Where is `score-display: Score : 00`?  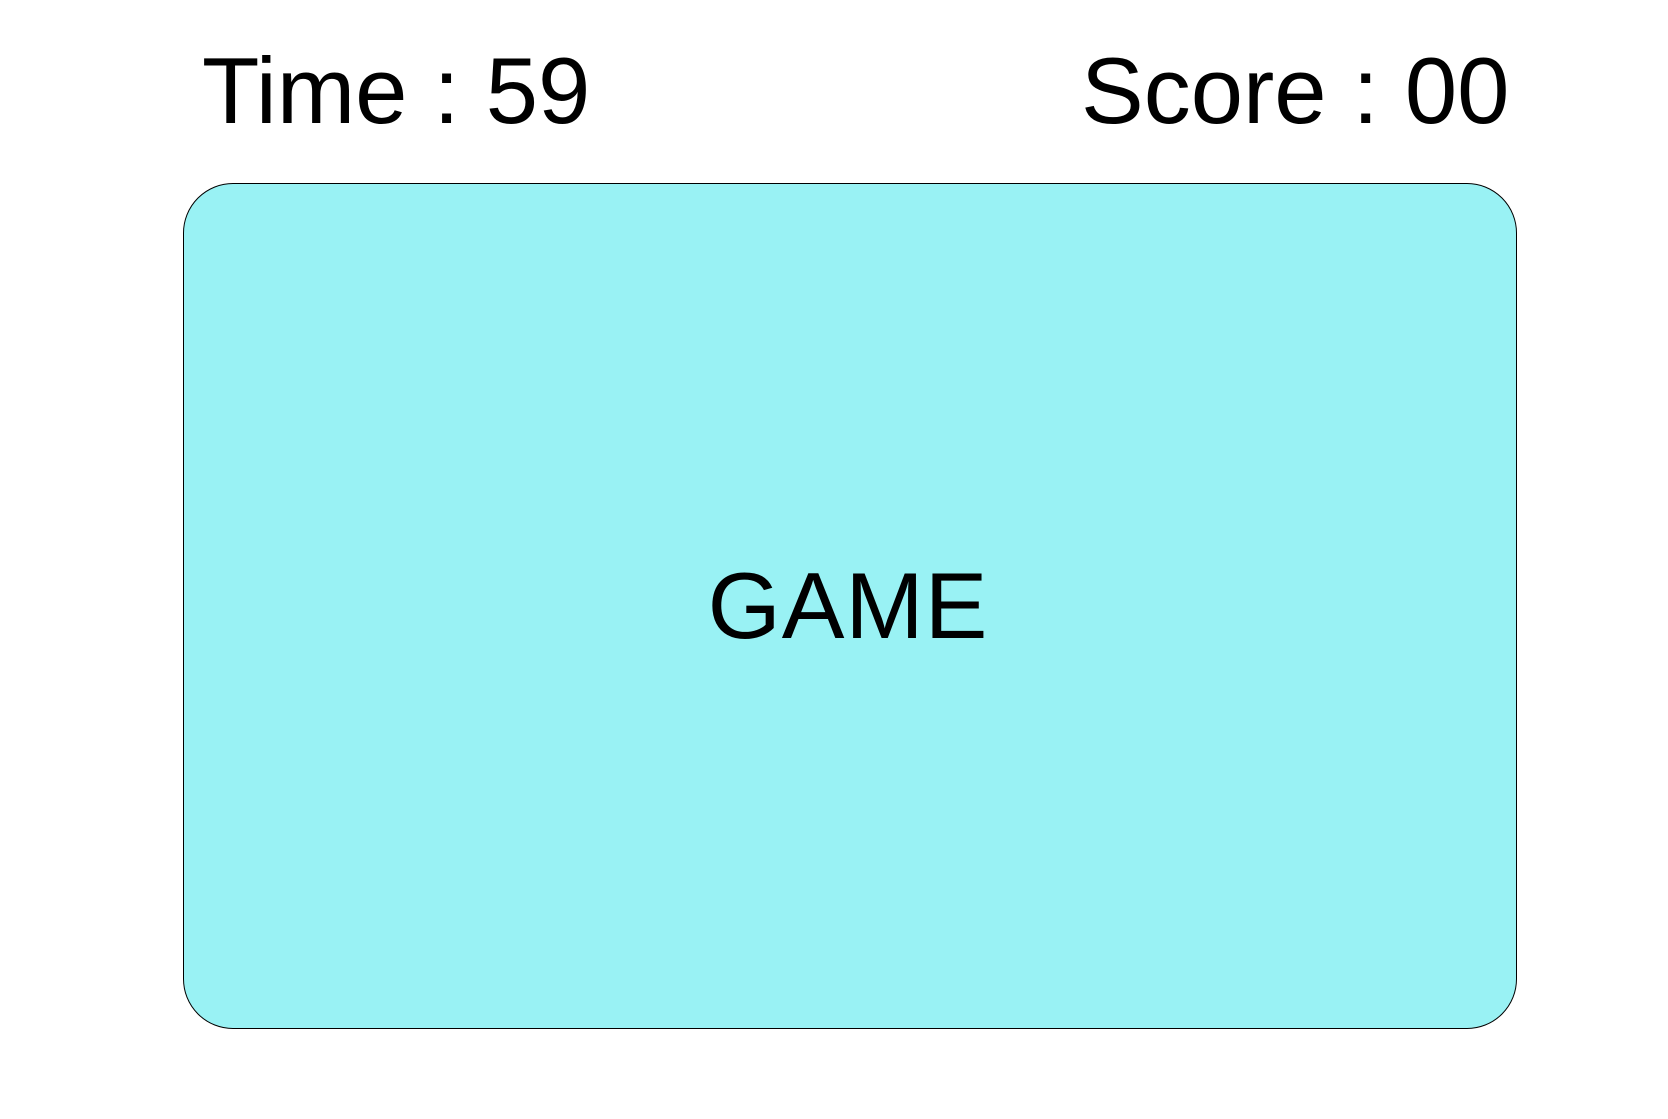
score-display: Score : 00 is located at coordinates (1295, 90).